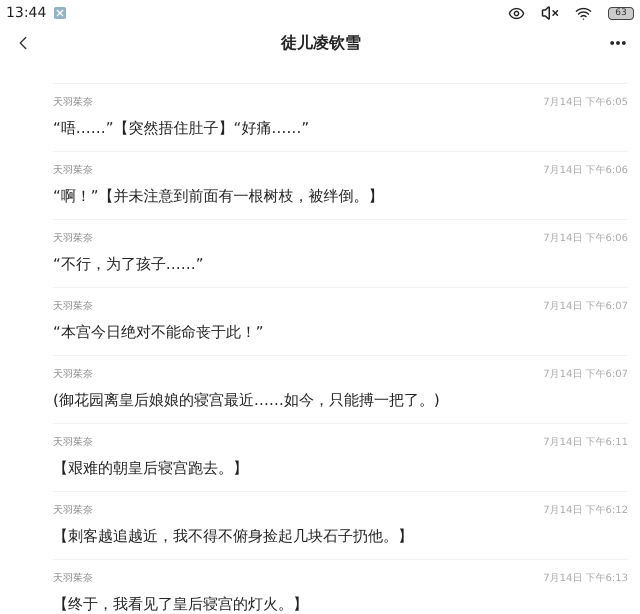 This screenshot has width=640, height=614. What do you see at coordinates (159, 332) in the screenshot?
I see `message-text: “本宫今日绝对不能命丧于此！”` at bounding box center [159, 332].